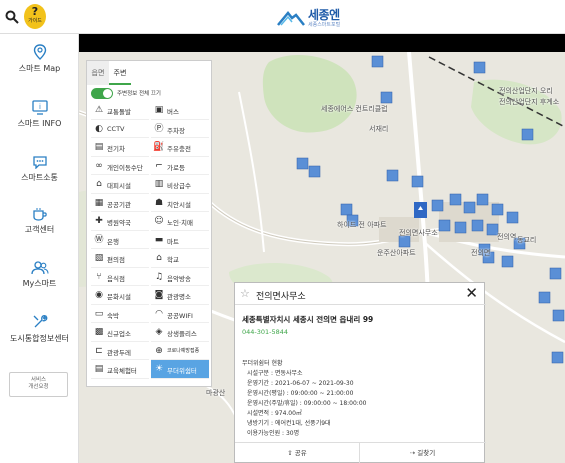 The width and height of the screenshot is (565, 463). I want to click on sidebar-item-smart-map: 스마트 Map, so click(39, 69).